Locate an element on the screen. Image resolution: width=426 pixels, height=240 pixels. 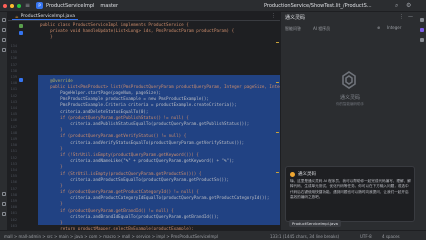
project-selector: P ProductServiceImpl is located at coordinates (65, 5).